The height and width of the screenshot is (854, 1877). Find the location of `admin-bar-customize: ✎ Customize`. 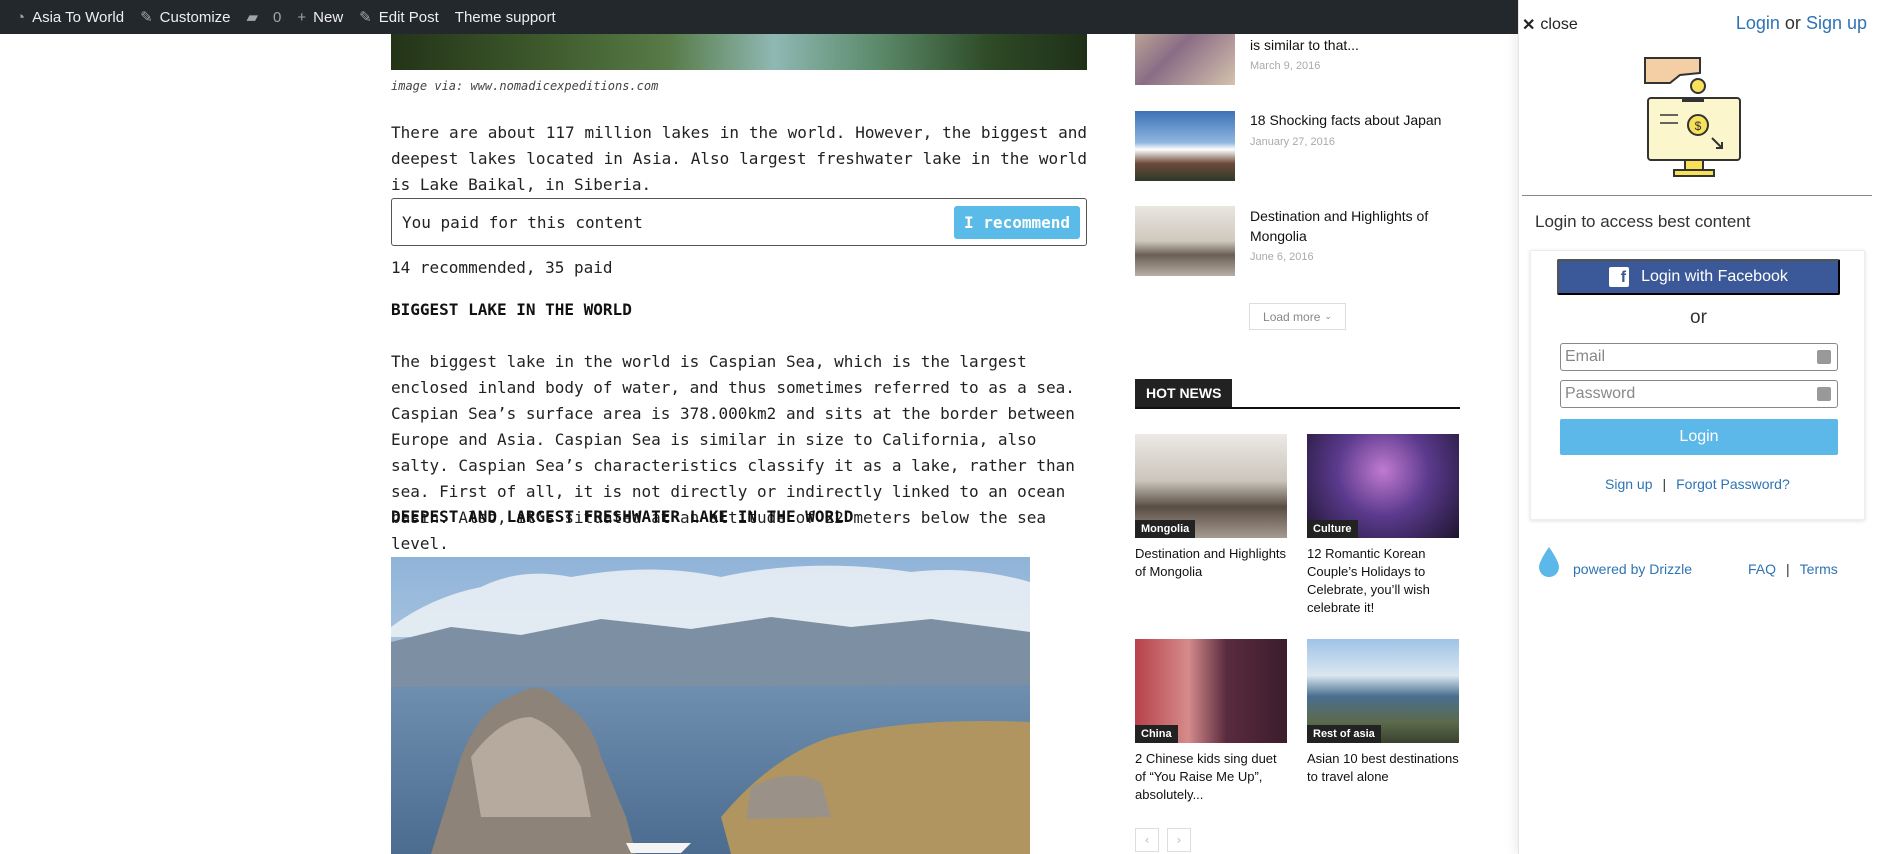

admin-bar-customize: ✎ Customize is located at coordinates (185, 17).